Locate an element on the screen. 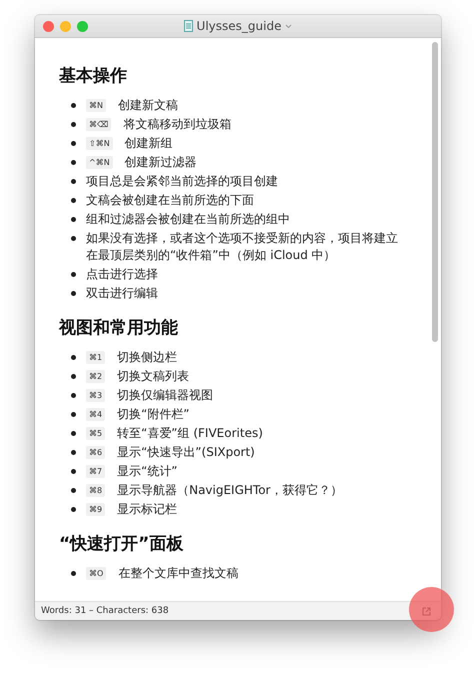  document-icon is located at coordinates (188, 26).